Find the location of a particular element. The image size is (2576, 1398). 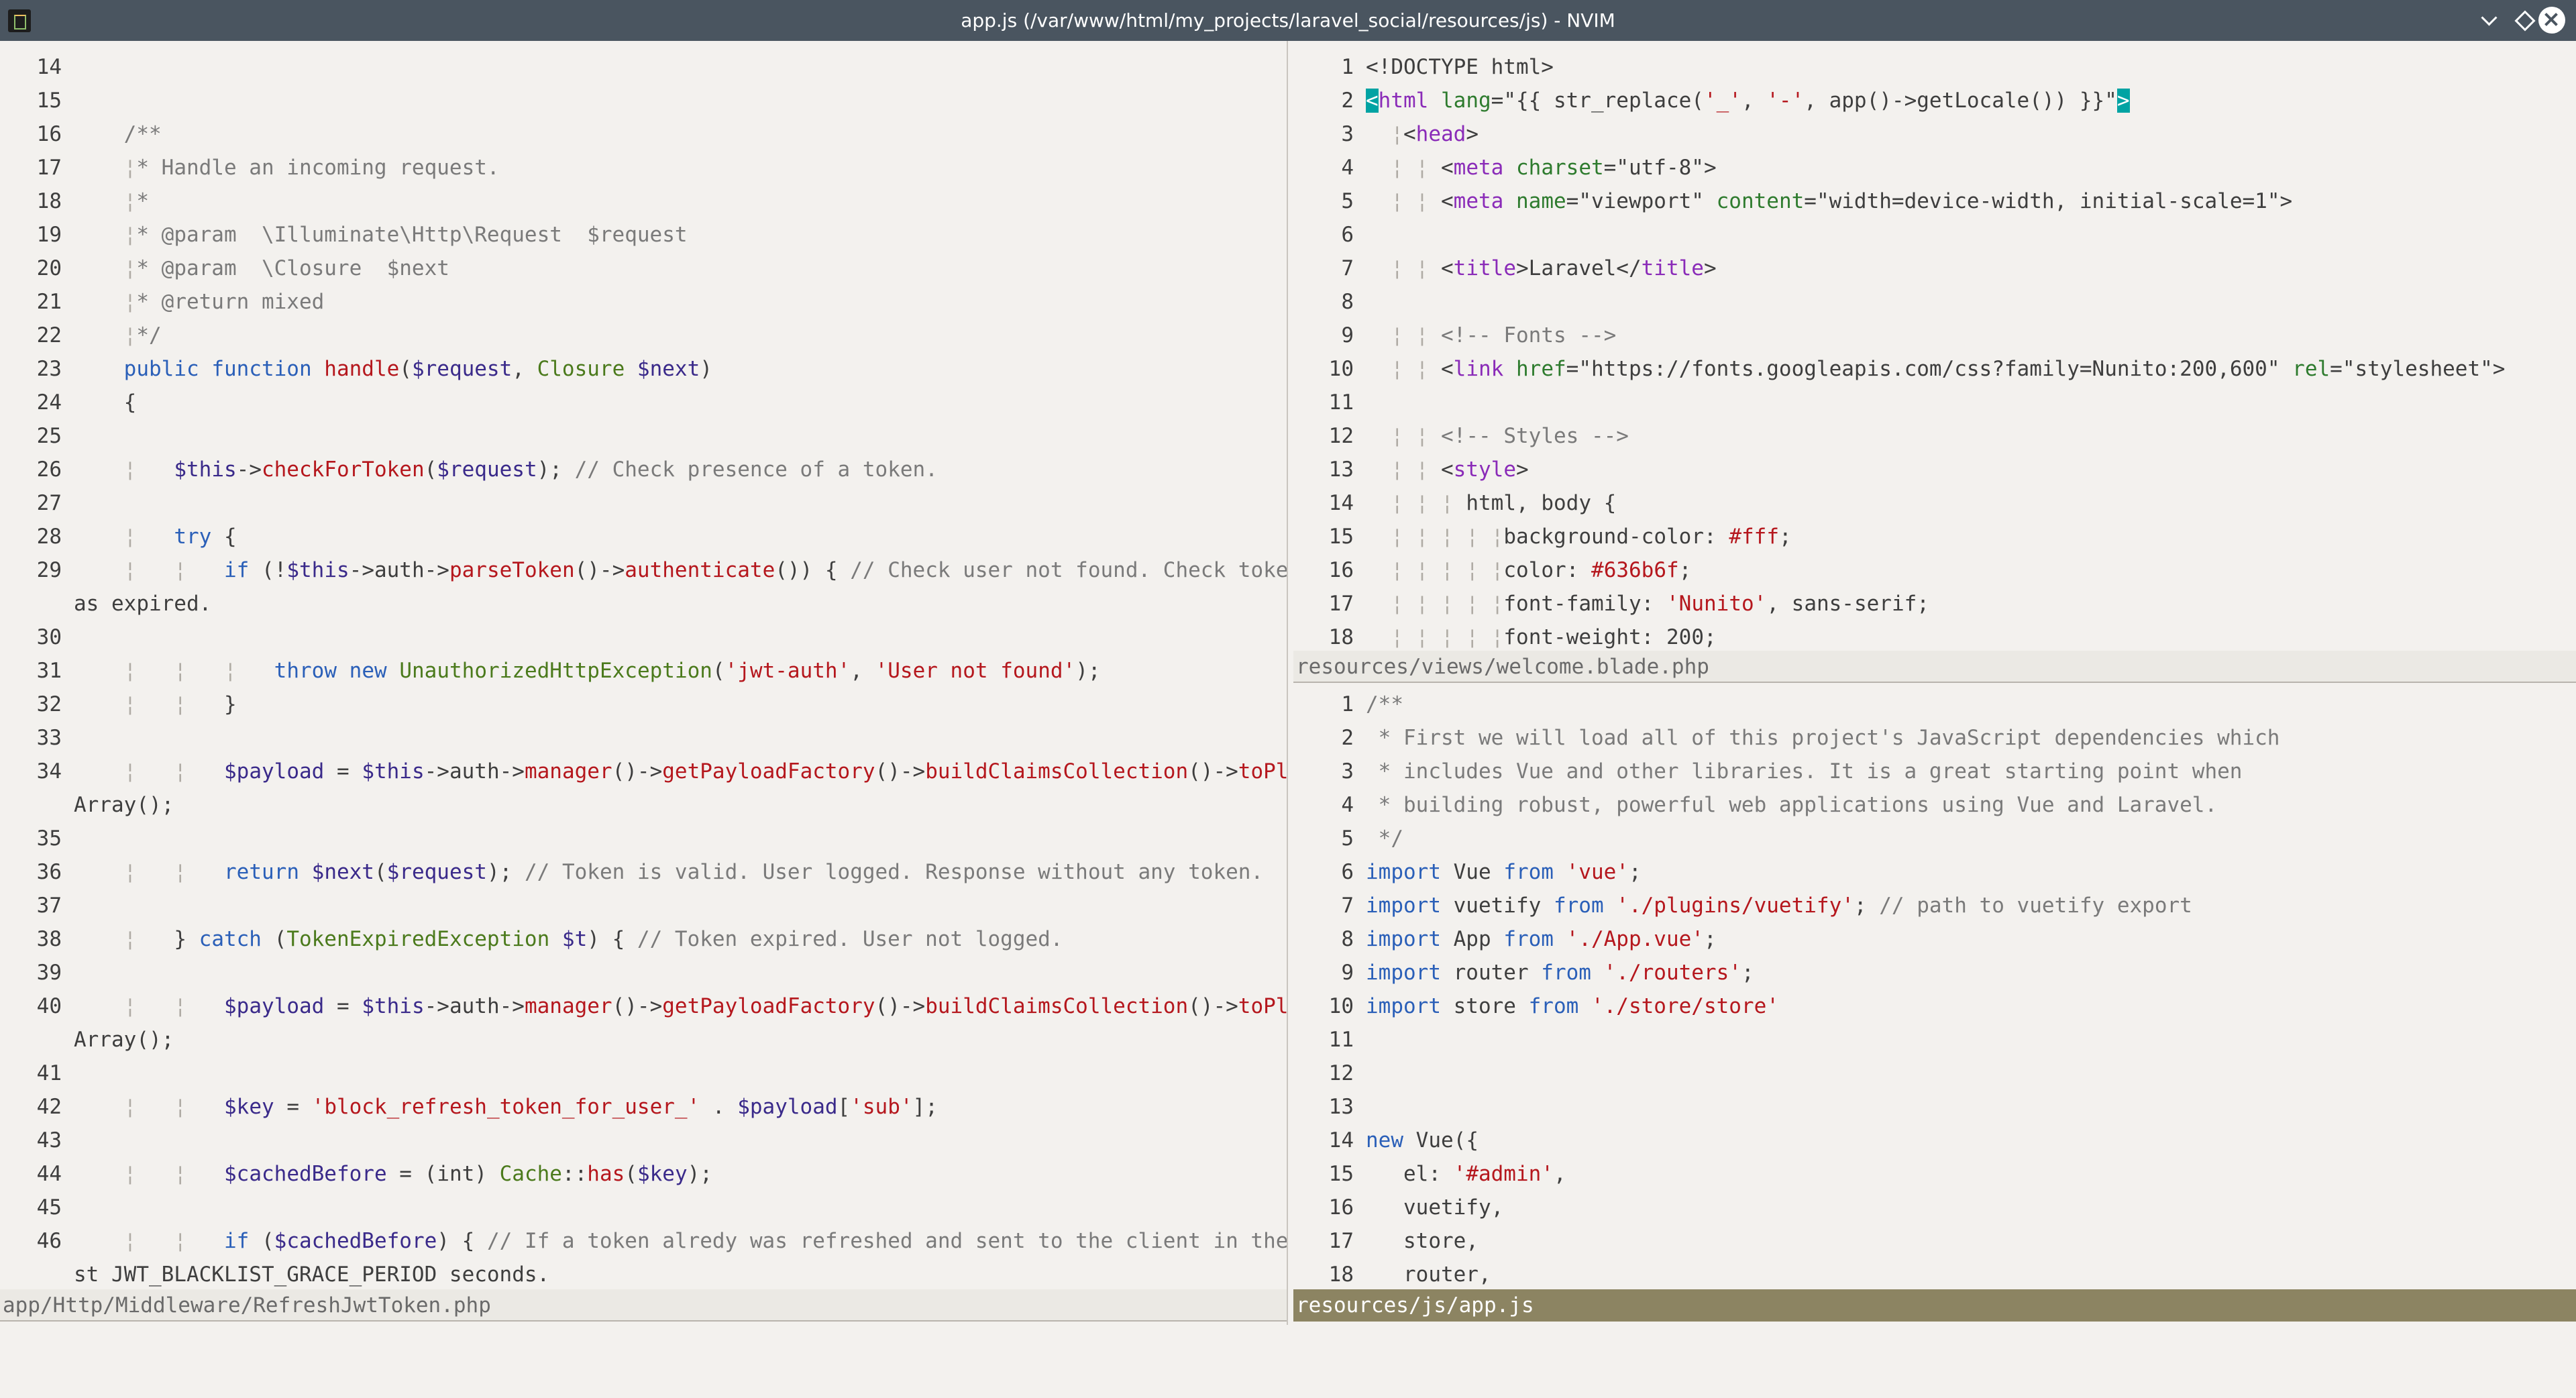

code-line: 32 ¦ ¦ } is located at coordinates (643, 705).